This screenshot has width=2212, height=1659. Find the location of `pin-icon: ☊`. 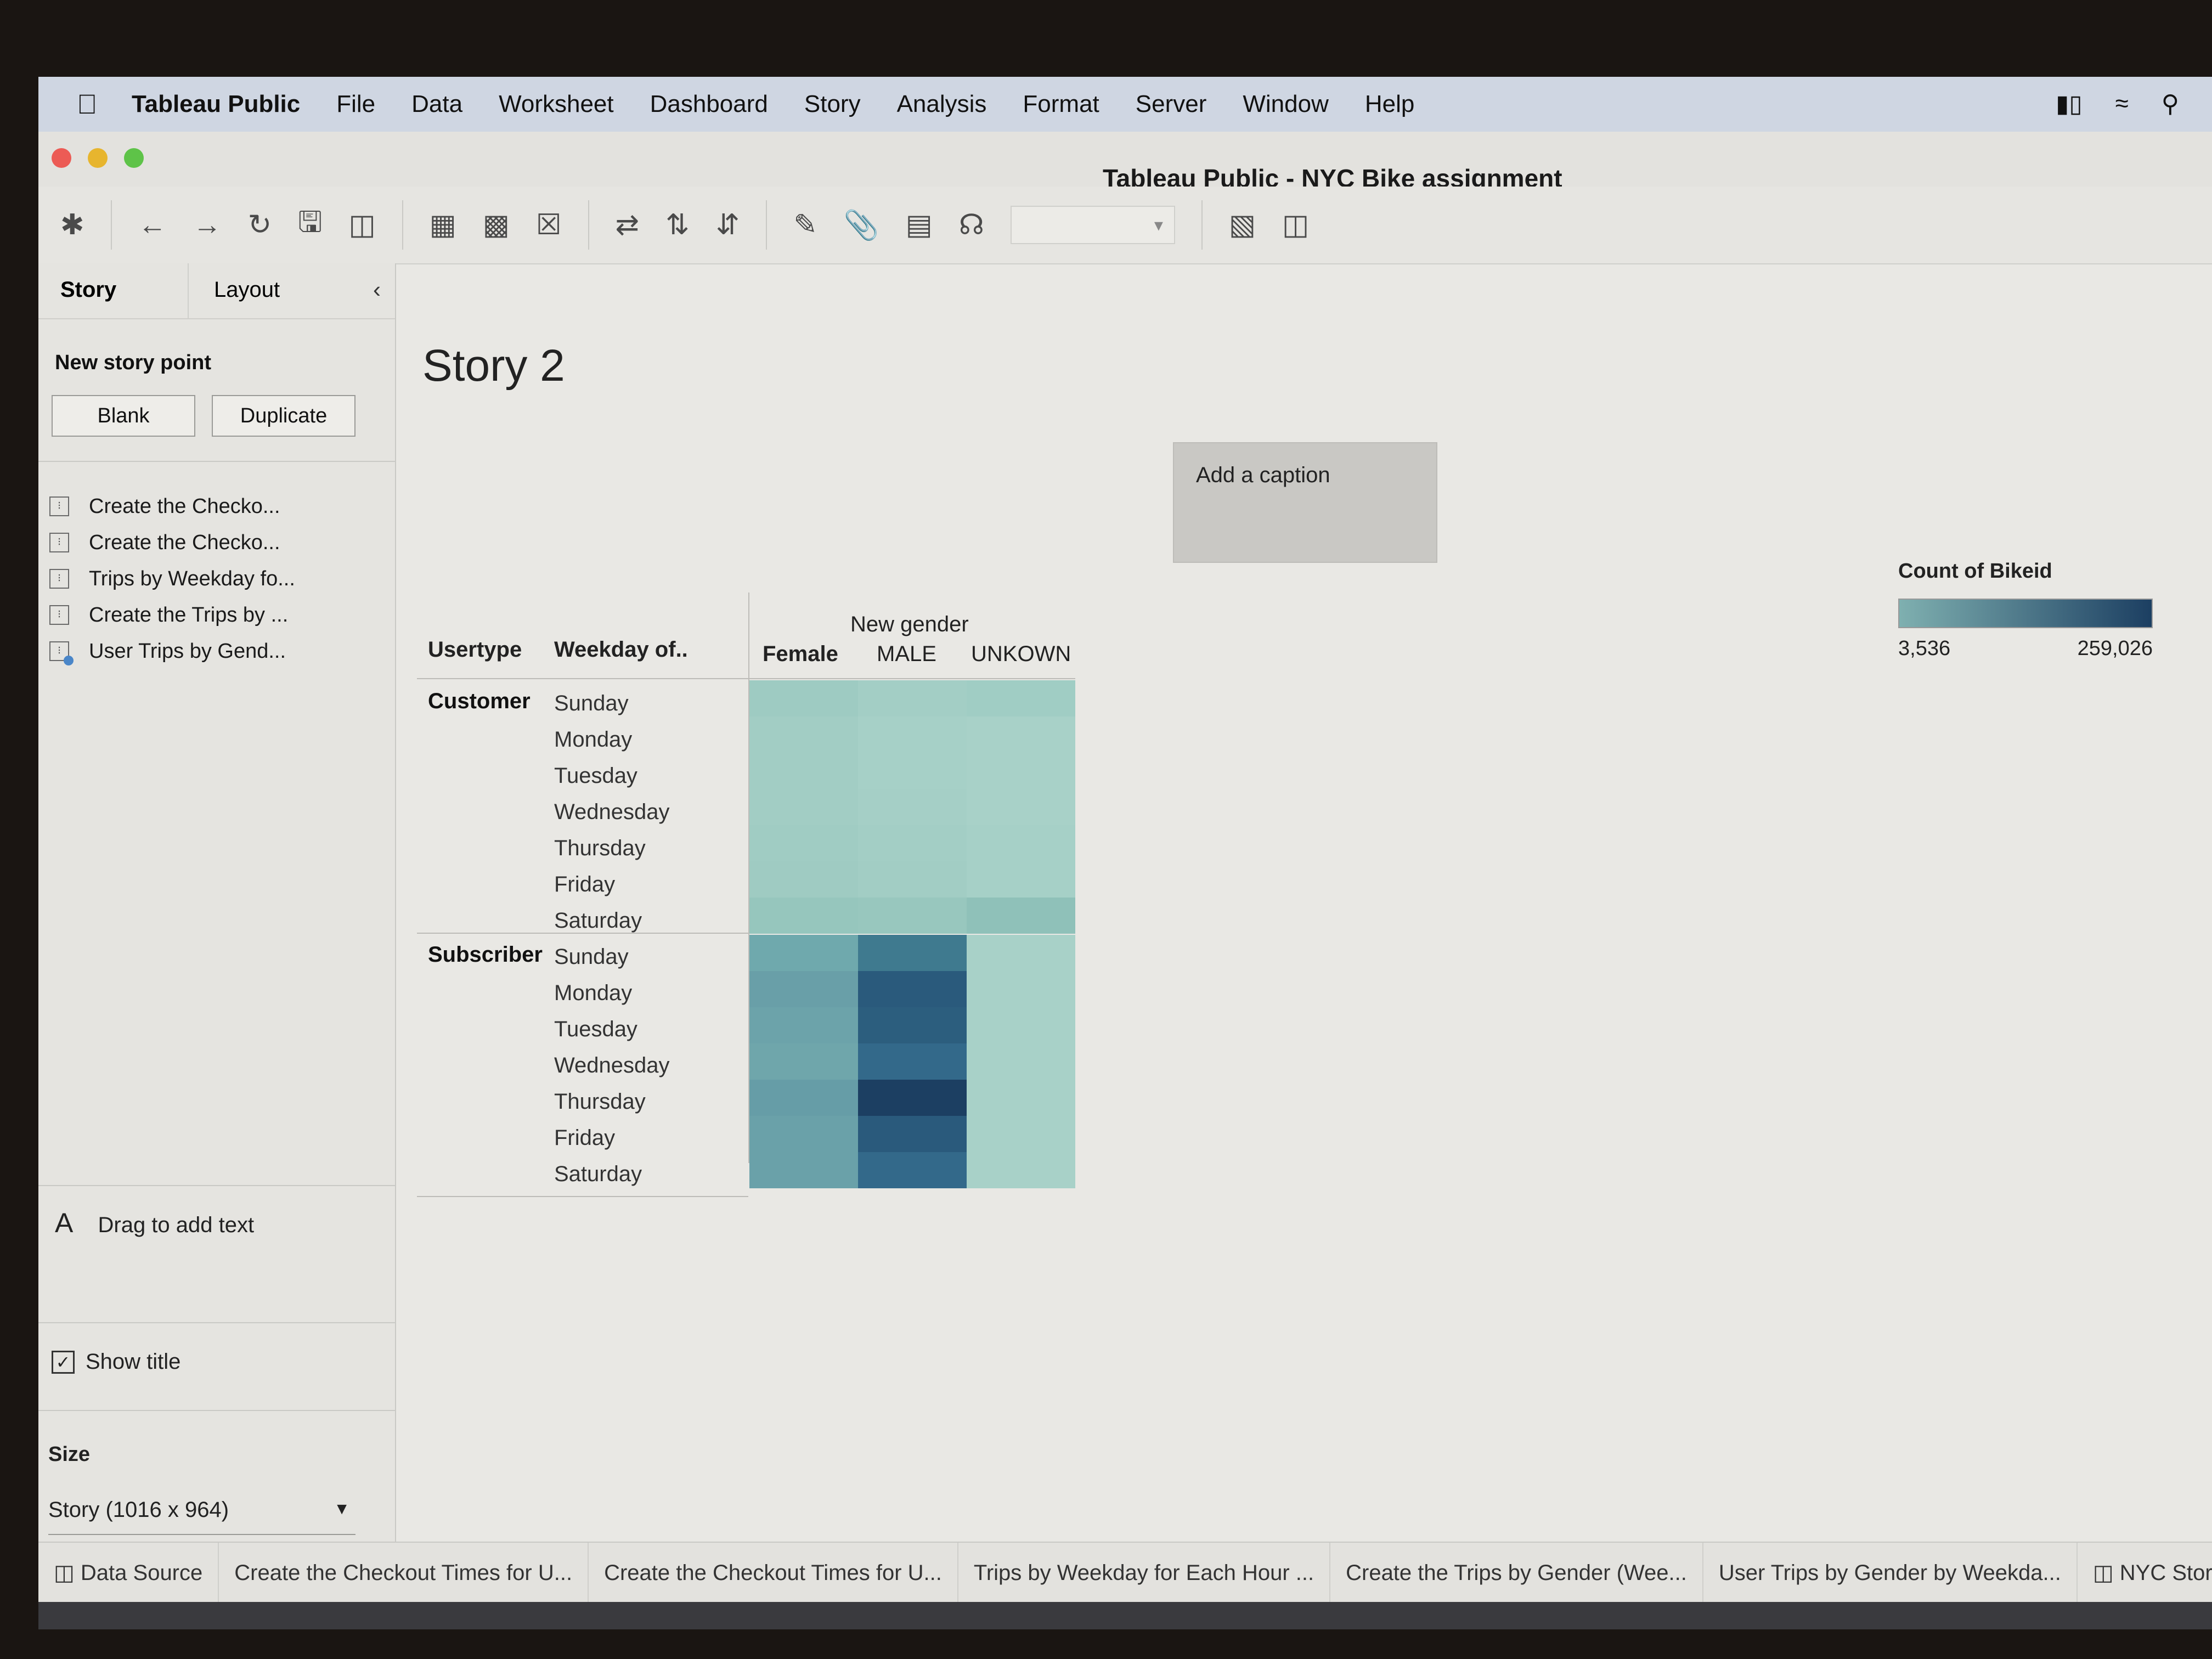

pin-icon: ☊ is located at coordinates (971, 225).